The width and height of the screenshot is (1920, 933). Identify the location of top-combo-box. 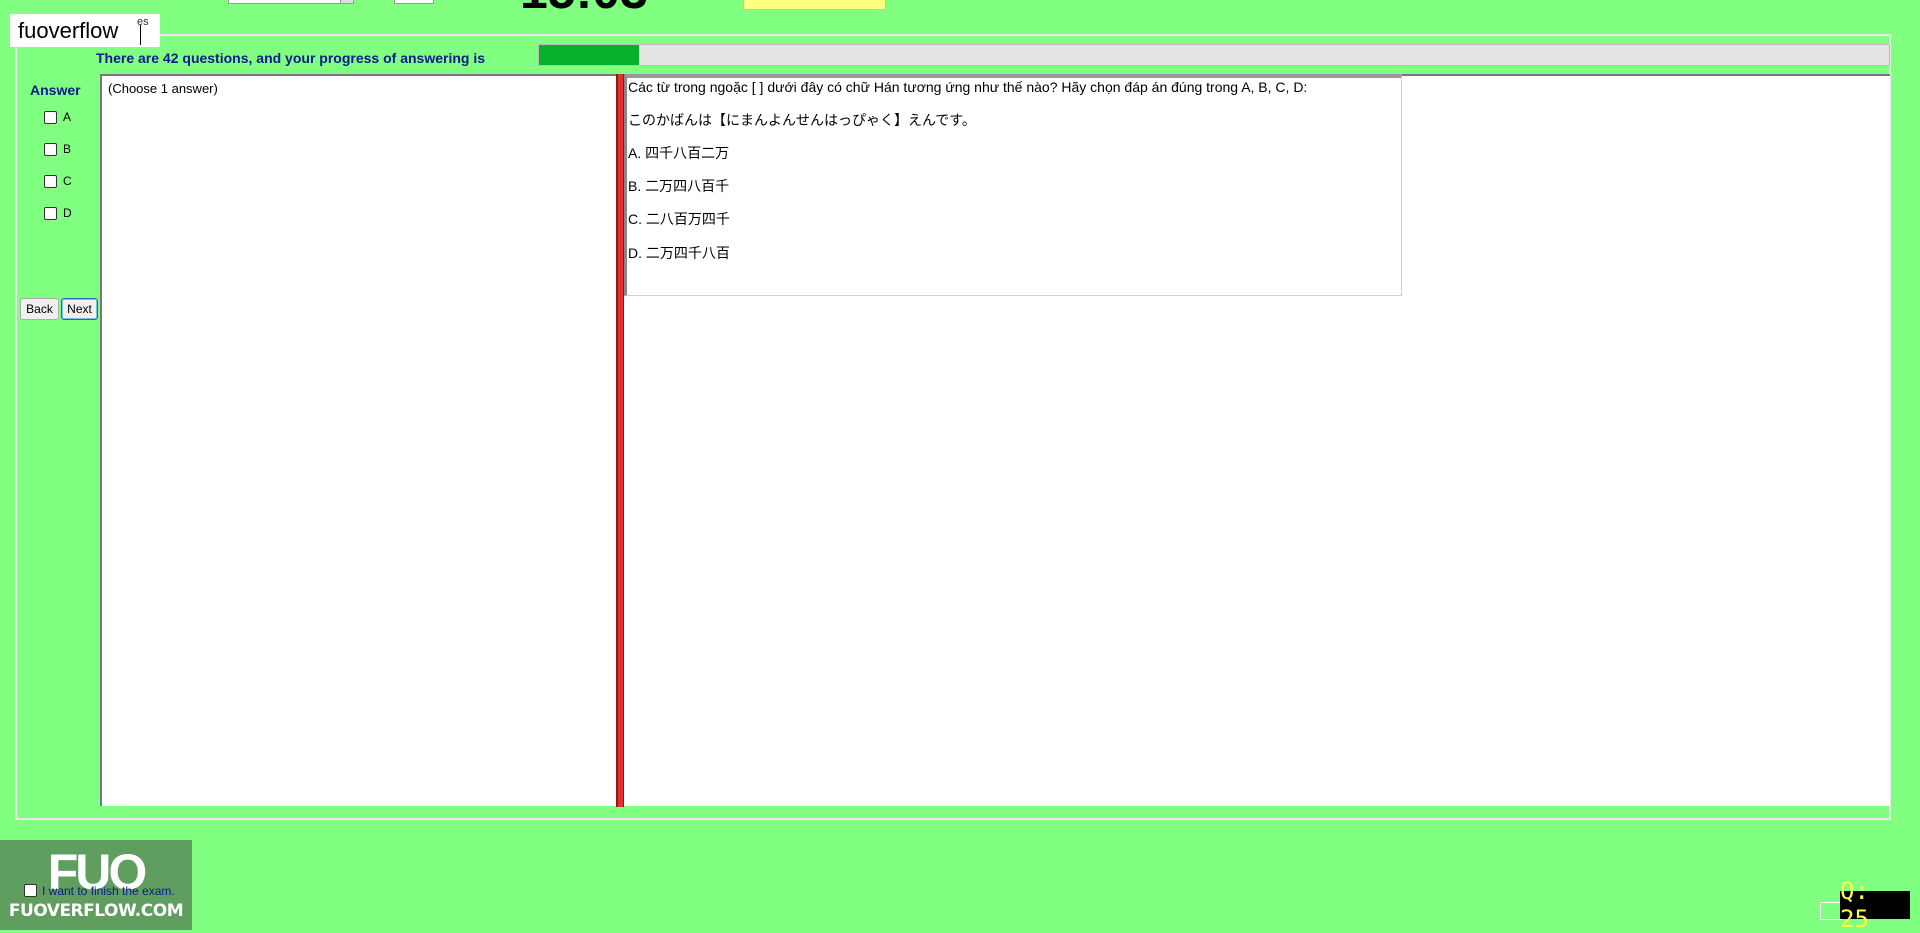
(291, 2).